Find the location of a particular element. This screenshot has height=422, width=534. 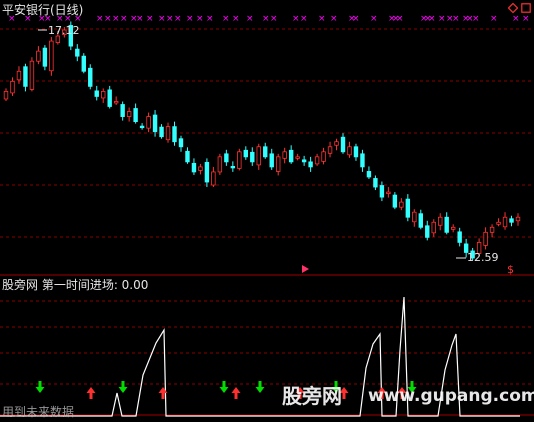

price-low-label: 12.59 is located at coordinates (483, 257).